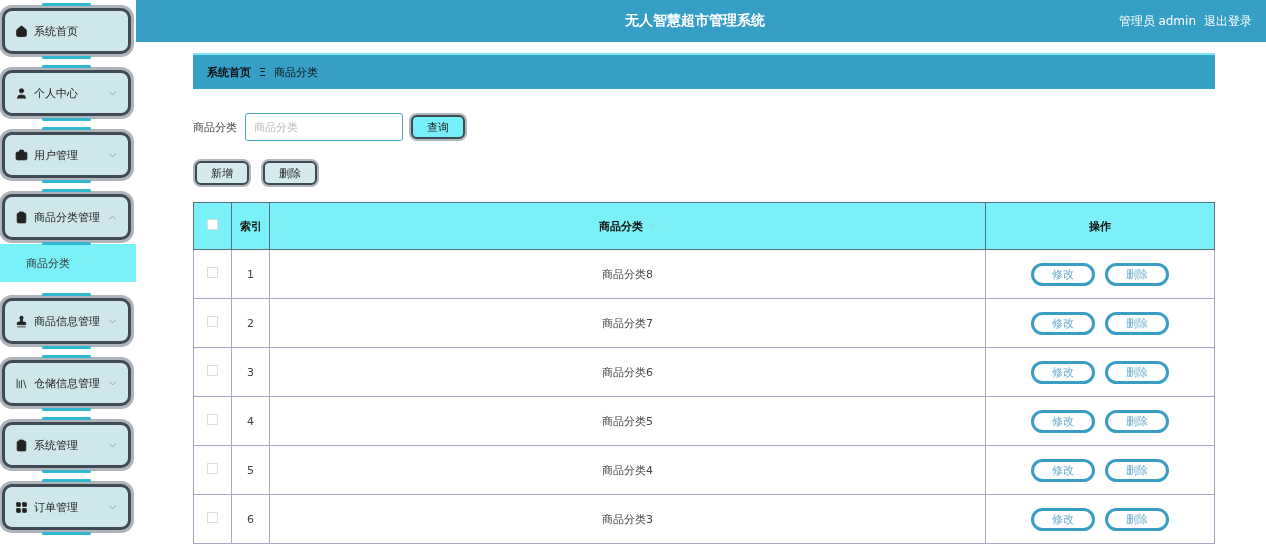 The width and height of the screenshot is (1266, 554). Describe the element at coordinates (627, 372) in the screenshot. I see `table-cell: 商品分类6` at that location.